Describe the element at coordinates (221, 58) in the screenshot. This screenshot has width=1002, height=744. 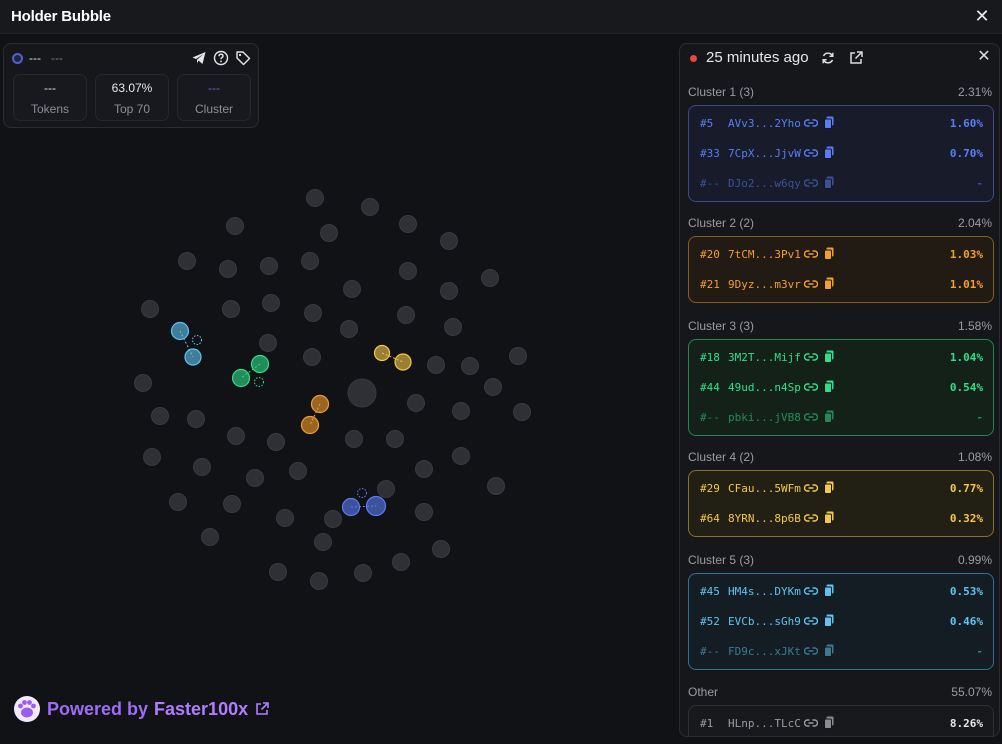
I see `help-icon` at that location.